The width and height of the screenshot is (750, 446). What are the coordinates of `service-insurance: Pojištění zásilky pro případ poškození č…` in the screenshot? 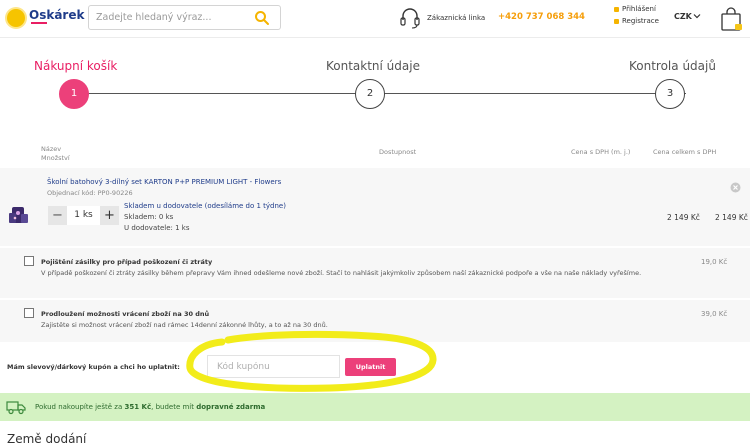 It's located at (375, 273).